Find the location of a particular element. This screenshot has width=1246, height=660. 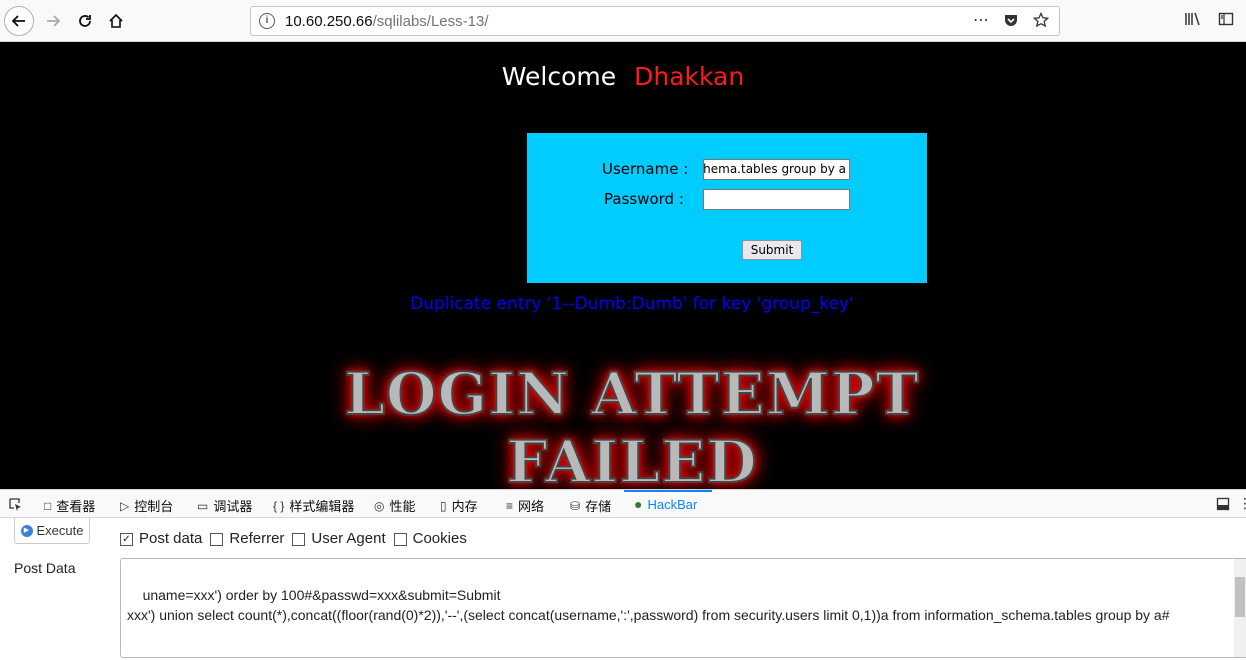

pocket-icon is located at coordinates (1011, 20).